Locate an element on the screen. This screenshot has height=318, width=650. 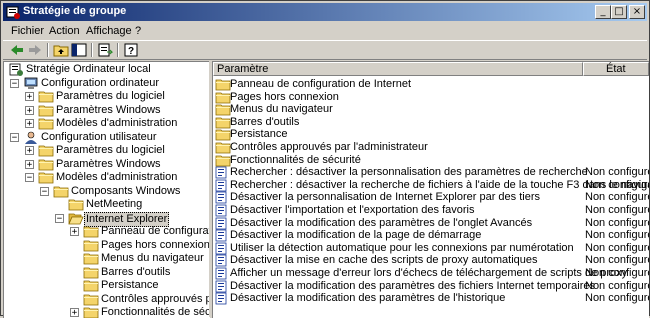
tree-item-label: Paramètres Windows is located at coordinates (108, 109).